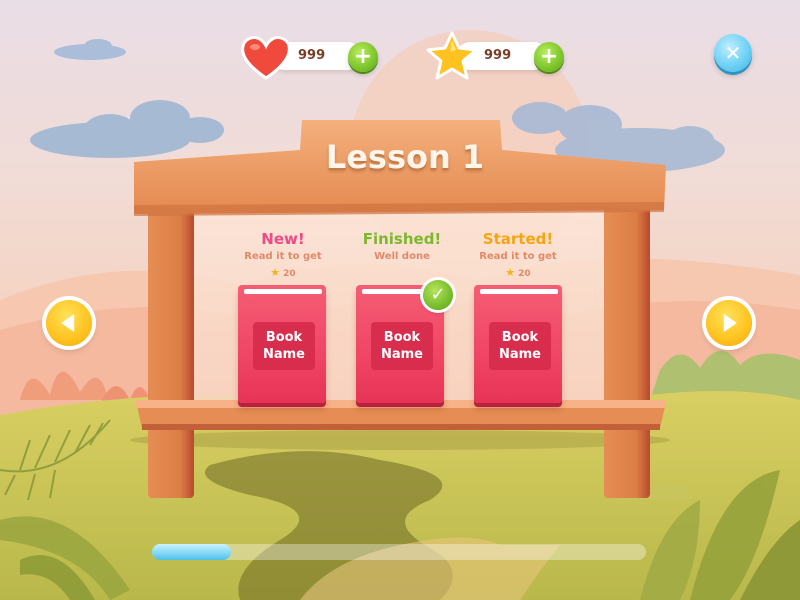 The image size is (800, 600). I want to click on board-post-left, so click(171, 348).